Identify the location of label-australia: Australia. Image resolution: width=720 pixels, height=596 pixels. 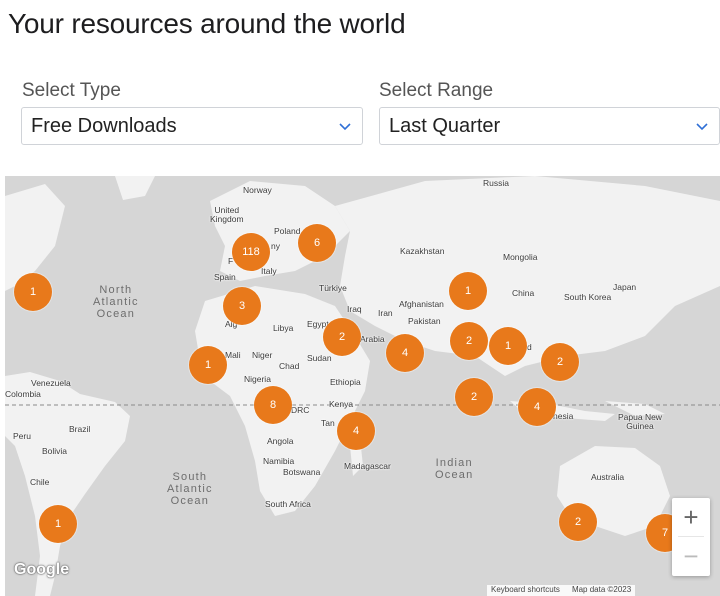
(608, 477).